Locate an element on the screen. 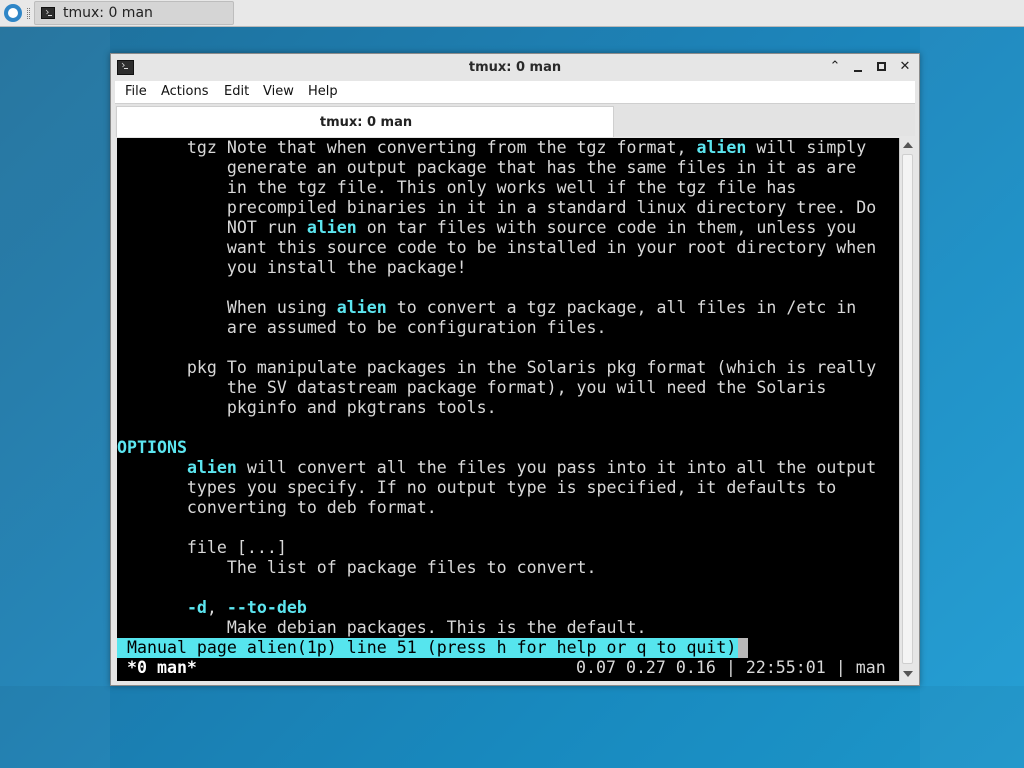 The width and height of the screenshot is (1024, 768). man-text: , is located at coordinates (216, 607).